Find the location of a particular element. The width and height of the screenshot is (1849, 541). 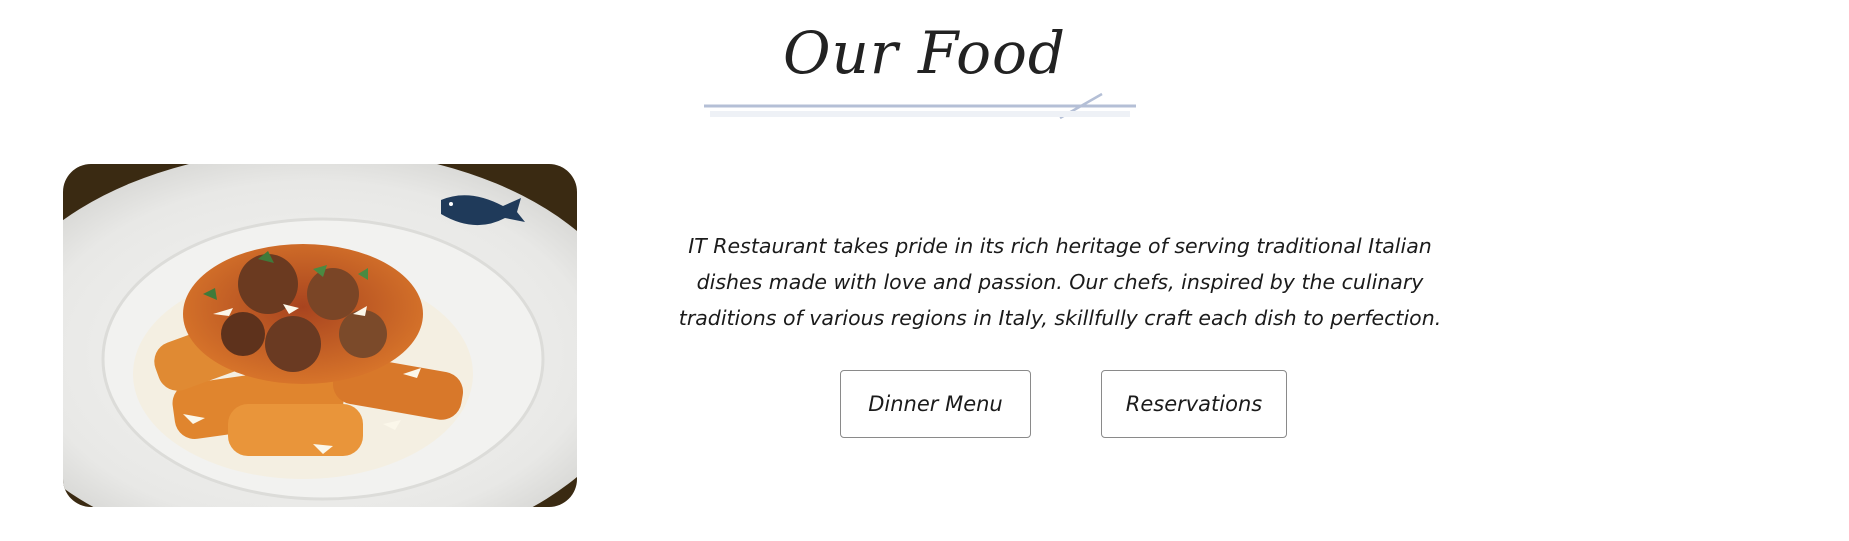

section-title: Our Food is located at coordinates (924, 53).